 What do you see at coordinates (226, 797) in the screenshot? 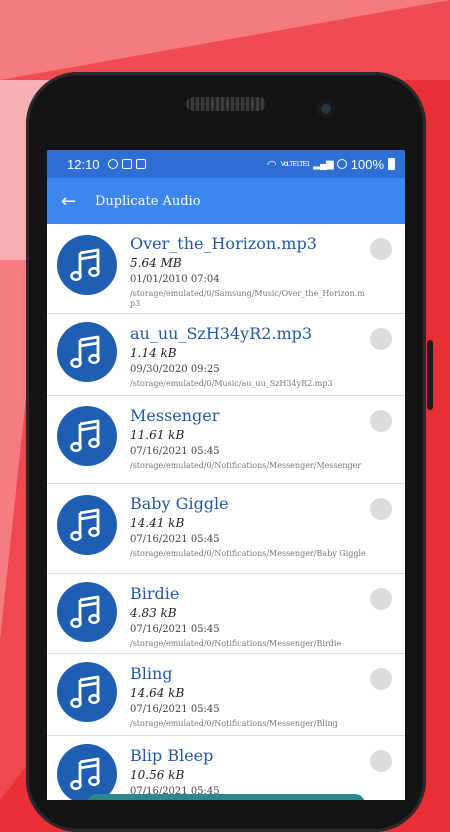
I see `bottom-action-button` at bounding box center [226, 797].